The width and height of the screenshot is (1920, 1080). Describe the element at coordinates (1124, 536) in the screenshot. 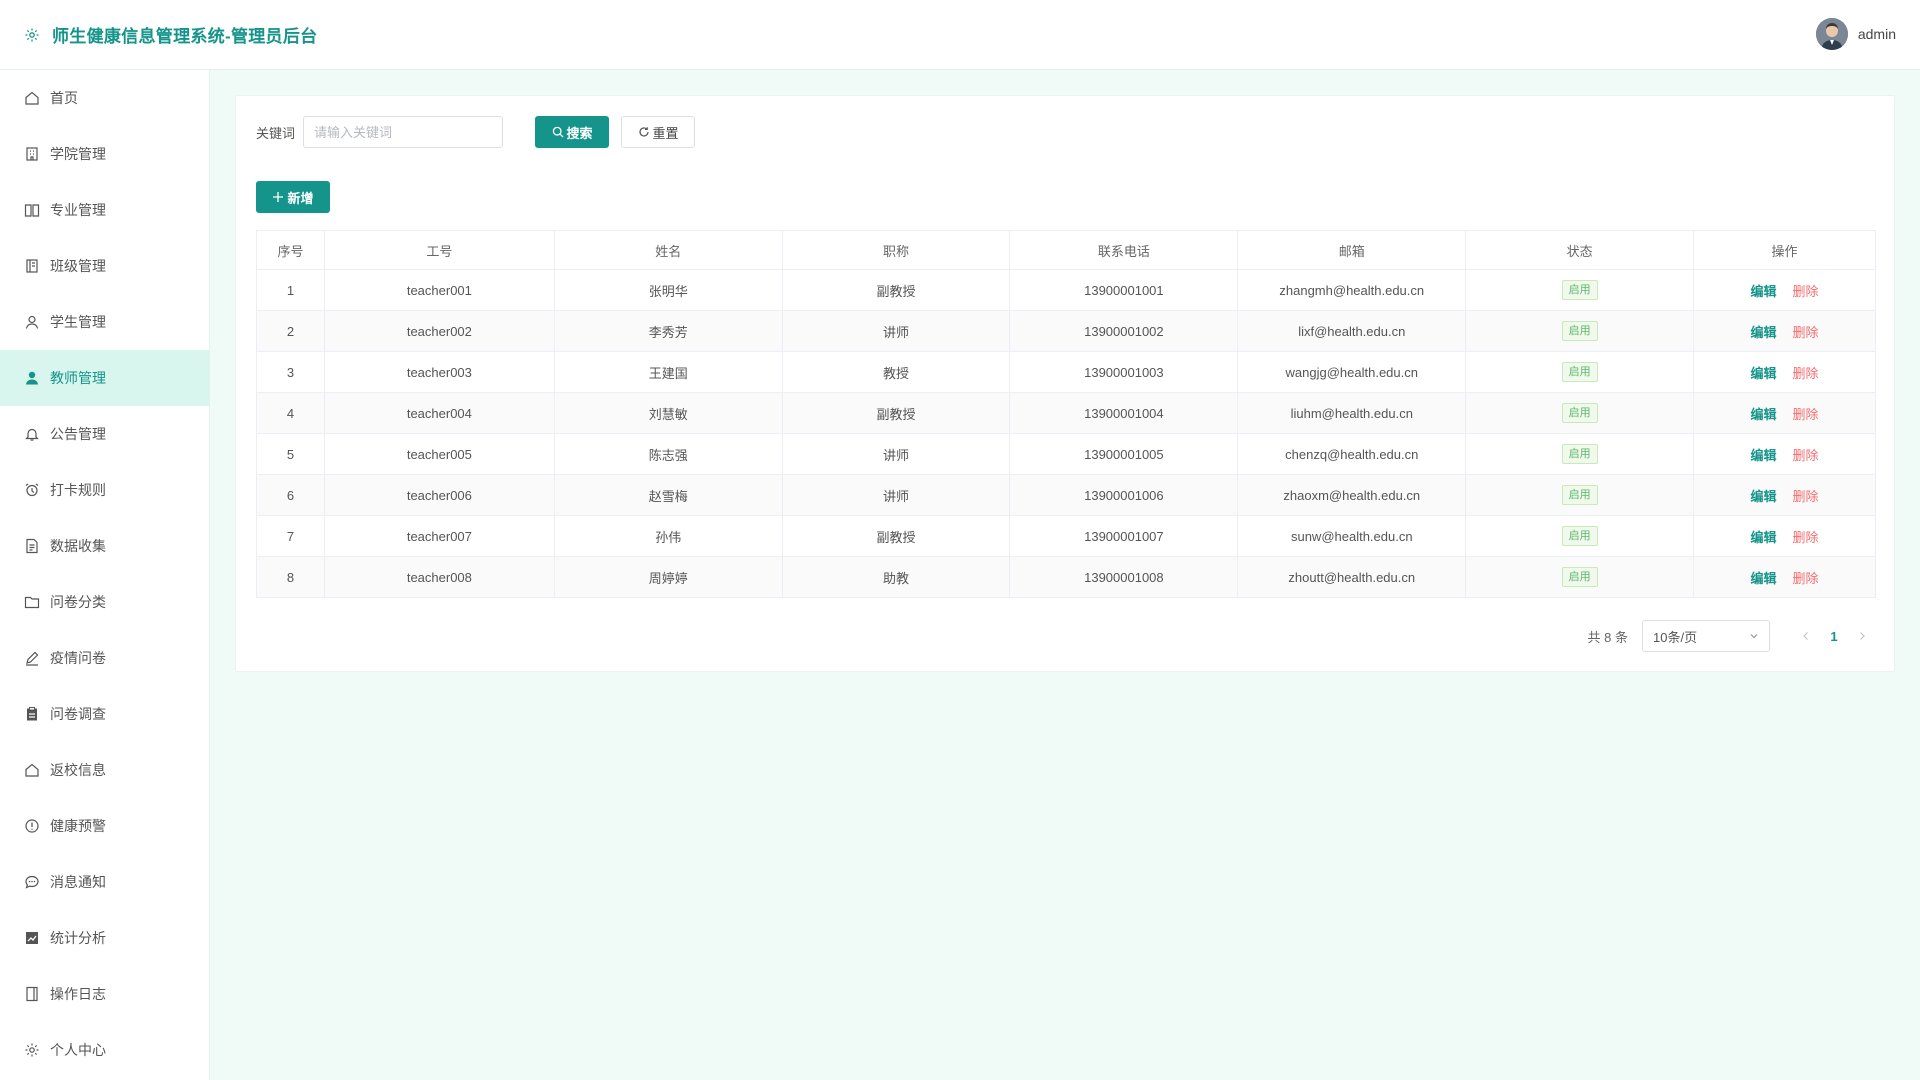

I see `cell-phone: 13900001007` at that location.